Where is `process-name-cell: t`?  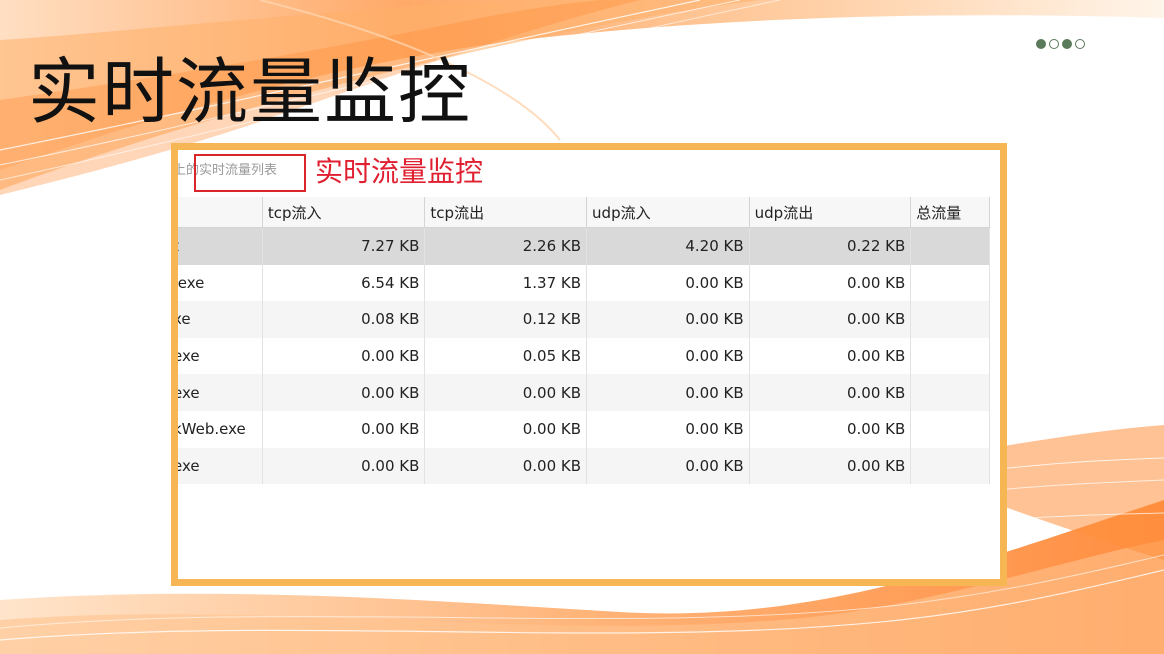 process-name-cell: t is located at coordinates (220, 246).